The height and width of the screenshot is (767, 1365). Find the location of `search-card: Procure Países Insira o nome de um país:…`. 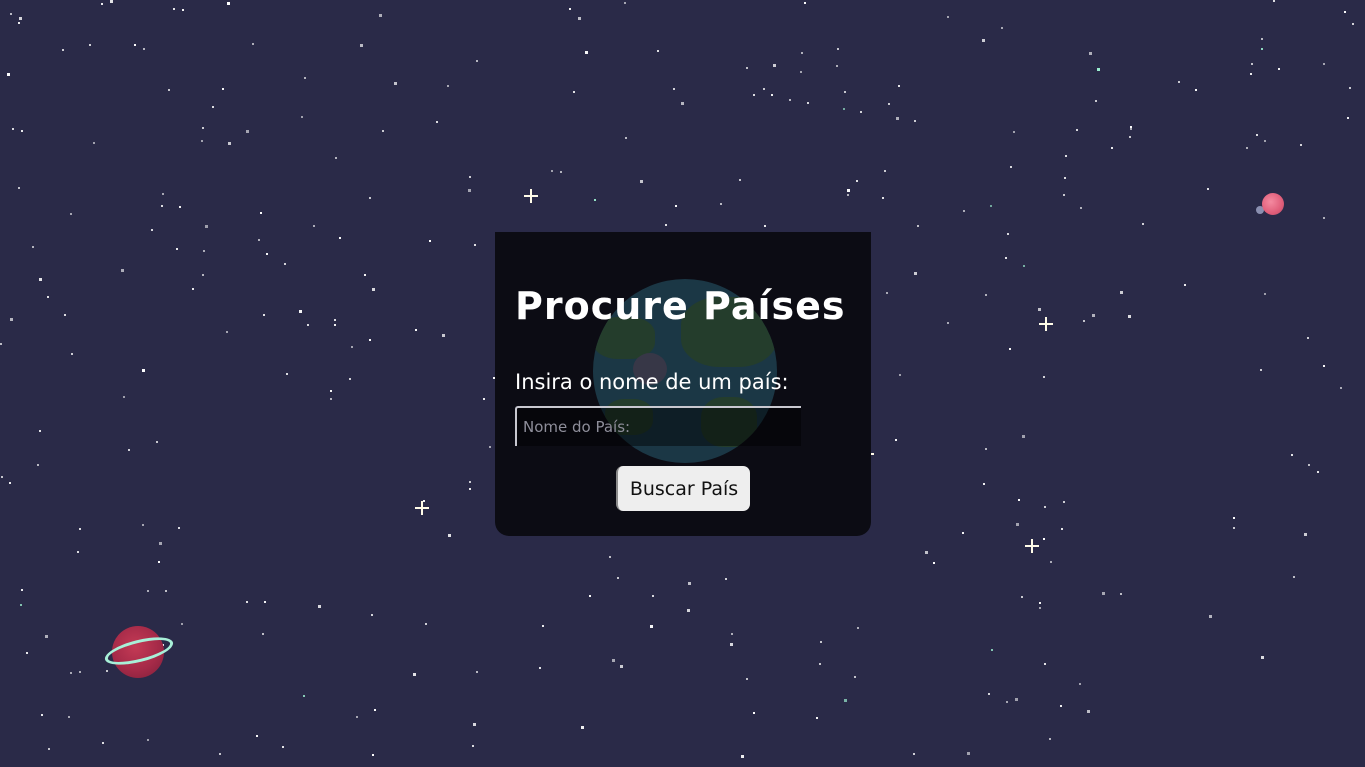

search-card: Procure Países Insira o nome de um país:… is located at coordinates (683, 384).